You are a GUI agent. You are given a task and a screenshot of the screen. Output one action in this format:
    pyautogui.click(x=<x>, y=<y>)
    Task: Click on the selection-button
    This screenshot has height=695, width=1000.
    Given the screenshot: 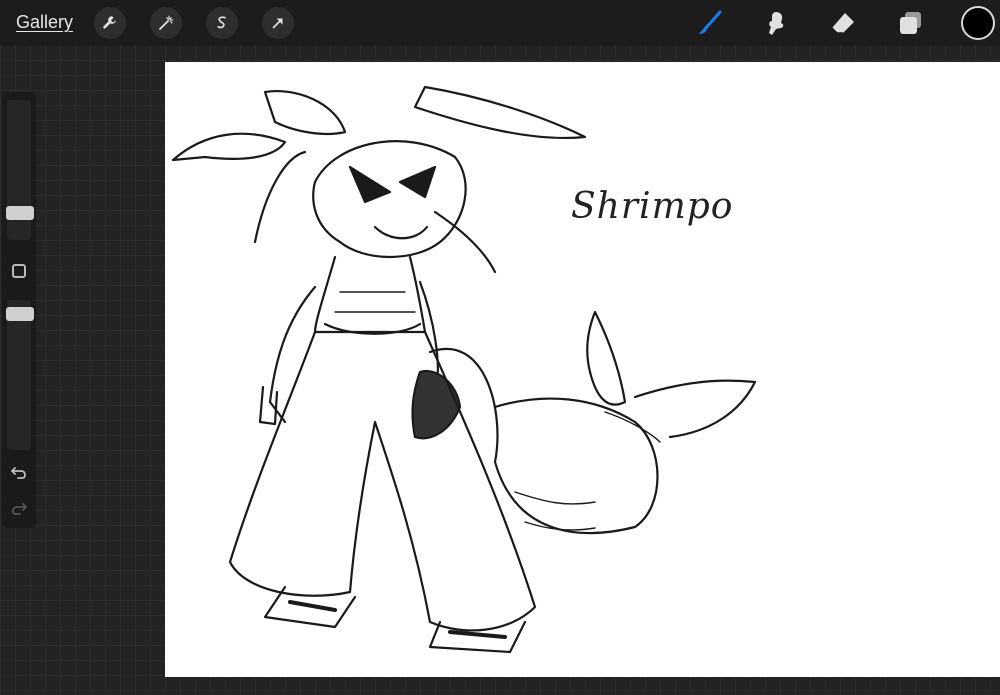 What is the action you would take?
    pyautogui.click(x=222, y=23)
    